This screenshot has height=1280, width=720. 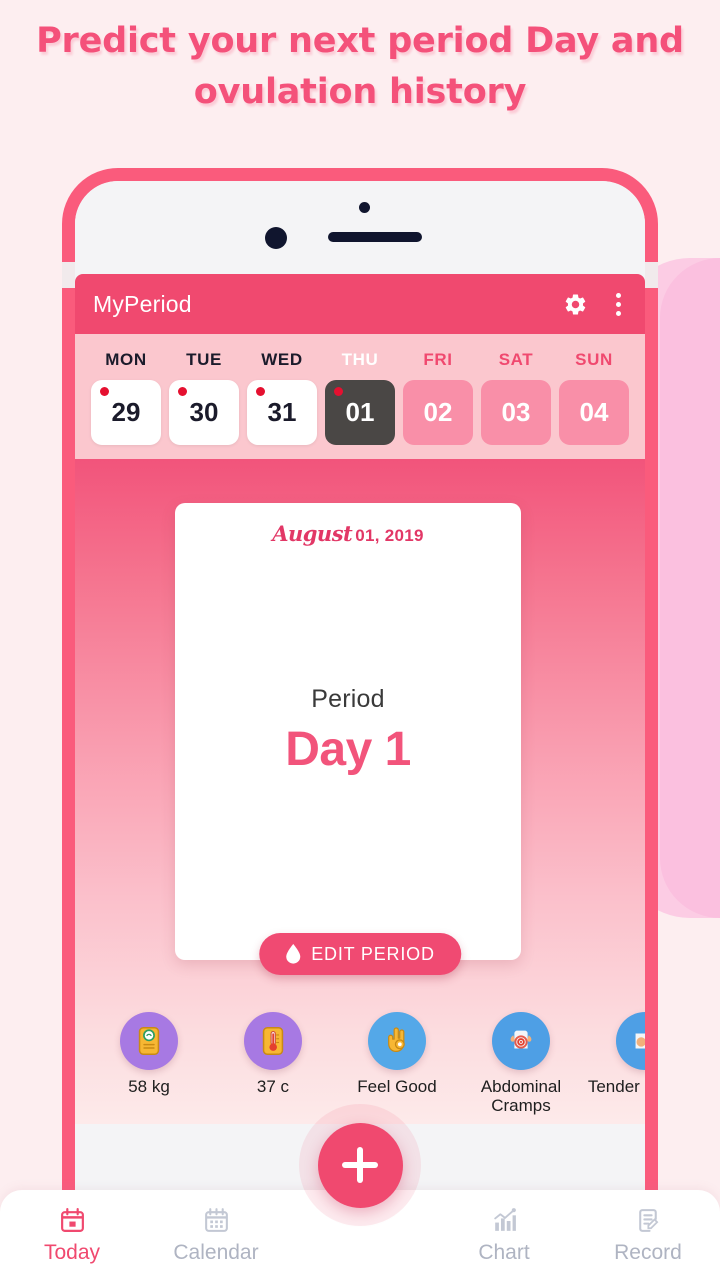 What do you see at coordinates (204, 359) in the screenshot?
I see `weekday-label-tue: TUE` at bounding box center [204, 359].